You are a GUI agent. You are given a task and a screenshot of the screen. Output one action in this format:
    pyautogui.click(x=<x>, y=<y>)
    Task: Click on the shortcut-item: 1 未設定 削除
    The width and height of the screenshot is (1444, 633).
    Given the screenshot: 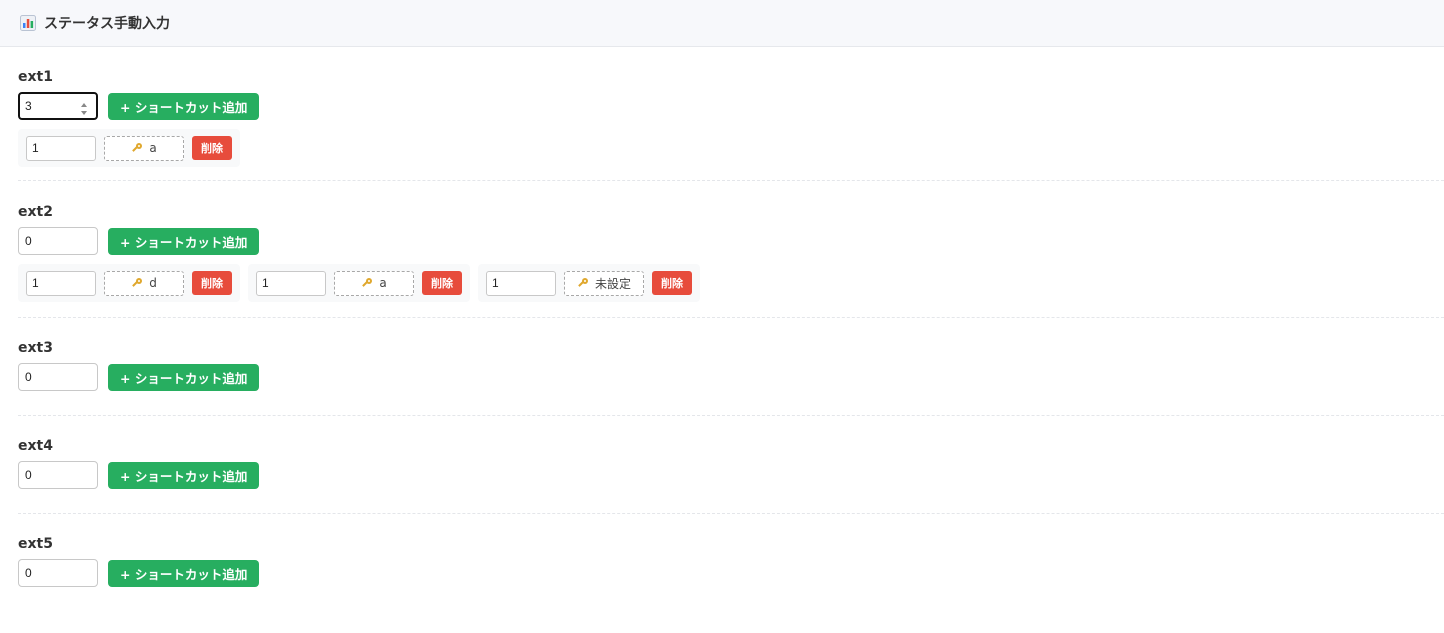 What is the action you would take?
    pyautogui.click(x=589, y=283)
    